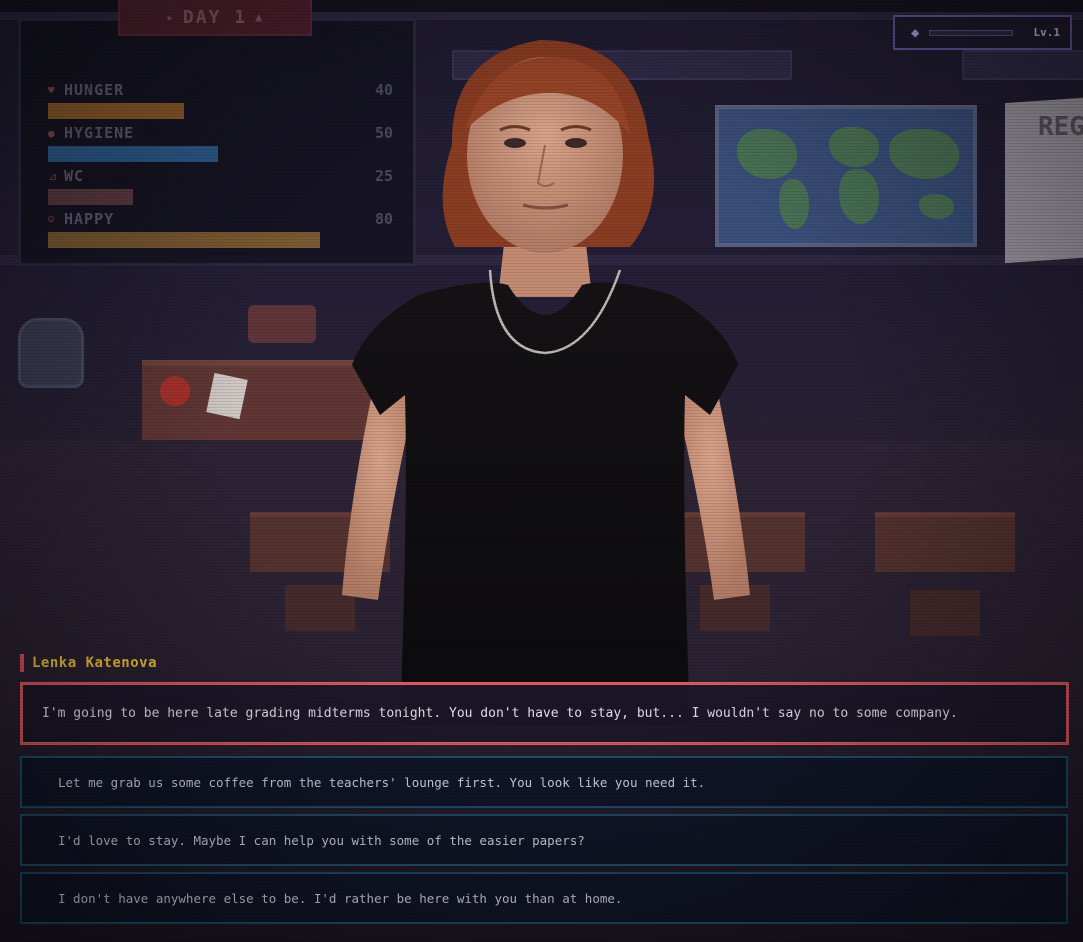 This screenshot has width=1083, height=942. What do you see at coordinates (945, 542) in the screenshot?
I see `student-desk` at bounding box center [945, 542].